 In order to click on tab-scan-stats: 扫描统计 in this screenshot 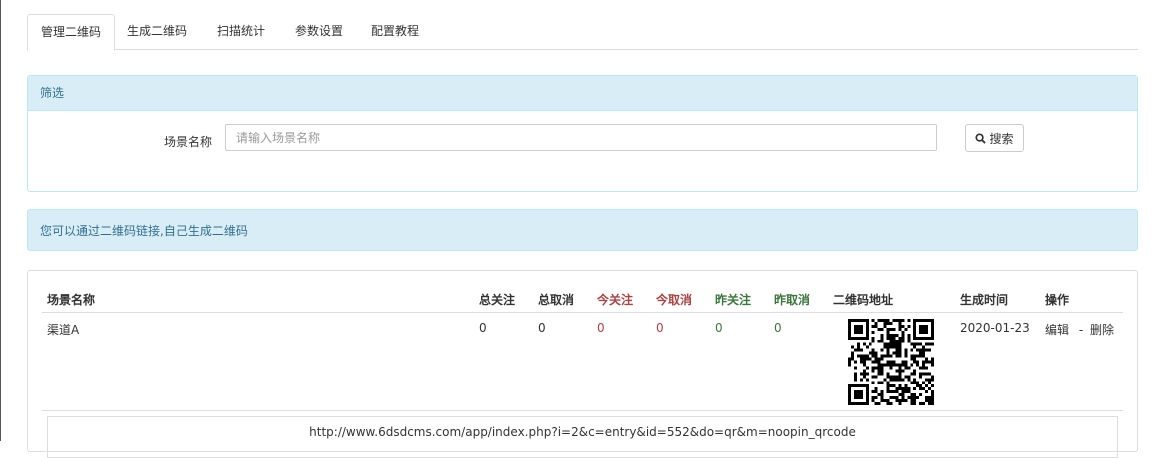, I will do `click(241, 31)`.